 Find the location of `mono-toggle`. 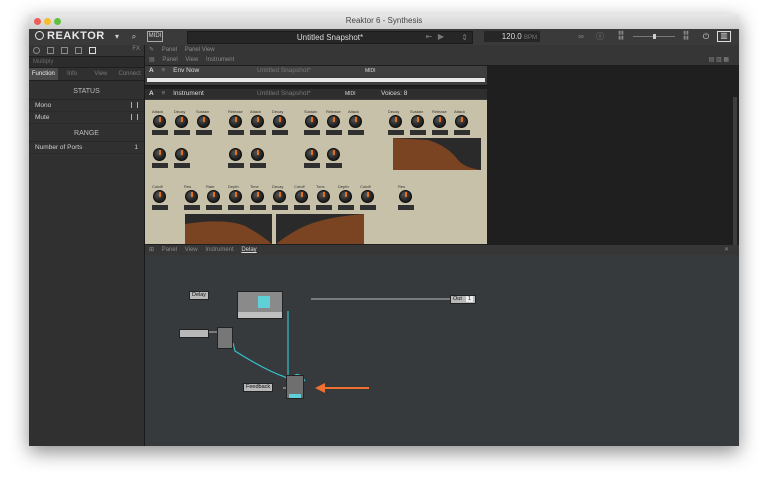

mono-toggle is located at coordinates (134, 105).